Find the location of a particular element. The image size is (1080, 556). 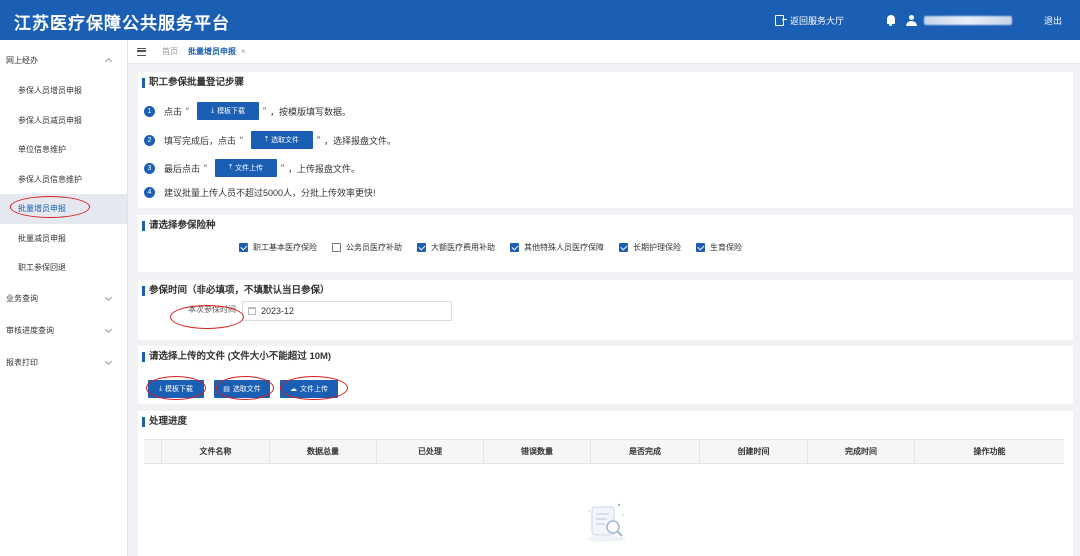

select-file-button: ▤ 选取文件 is located at coordinates (242, 389).